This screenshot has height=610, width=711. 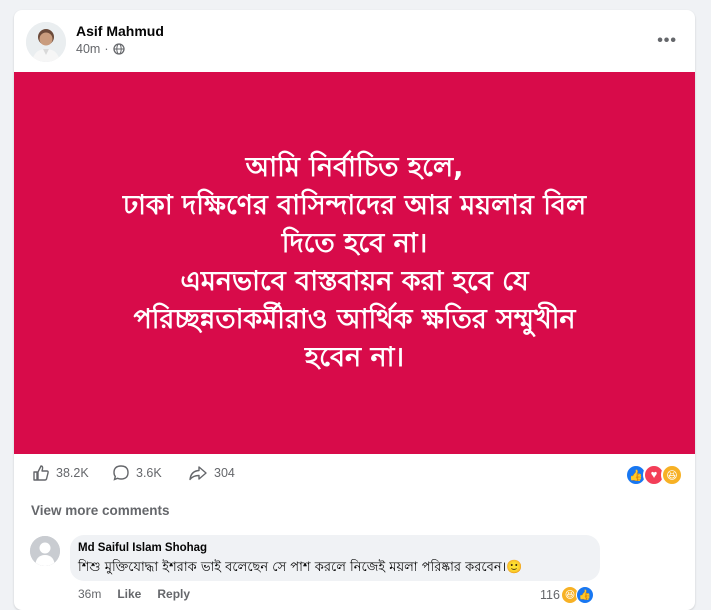 I want to click on comment-button: 3.6K, so click(x=137, y=473).